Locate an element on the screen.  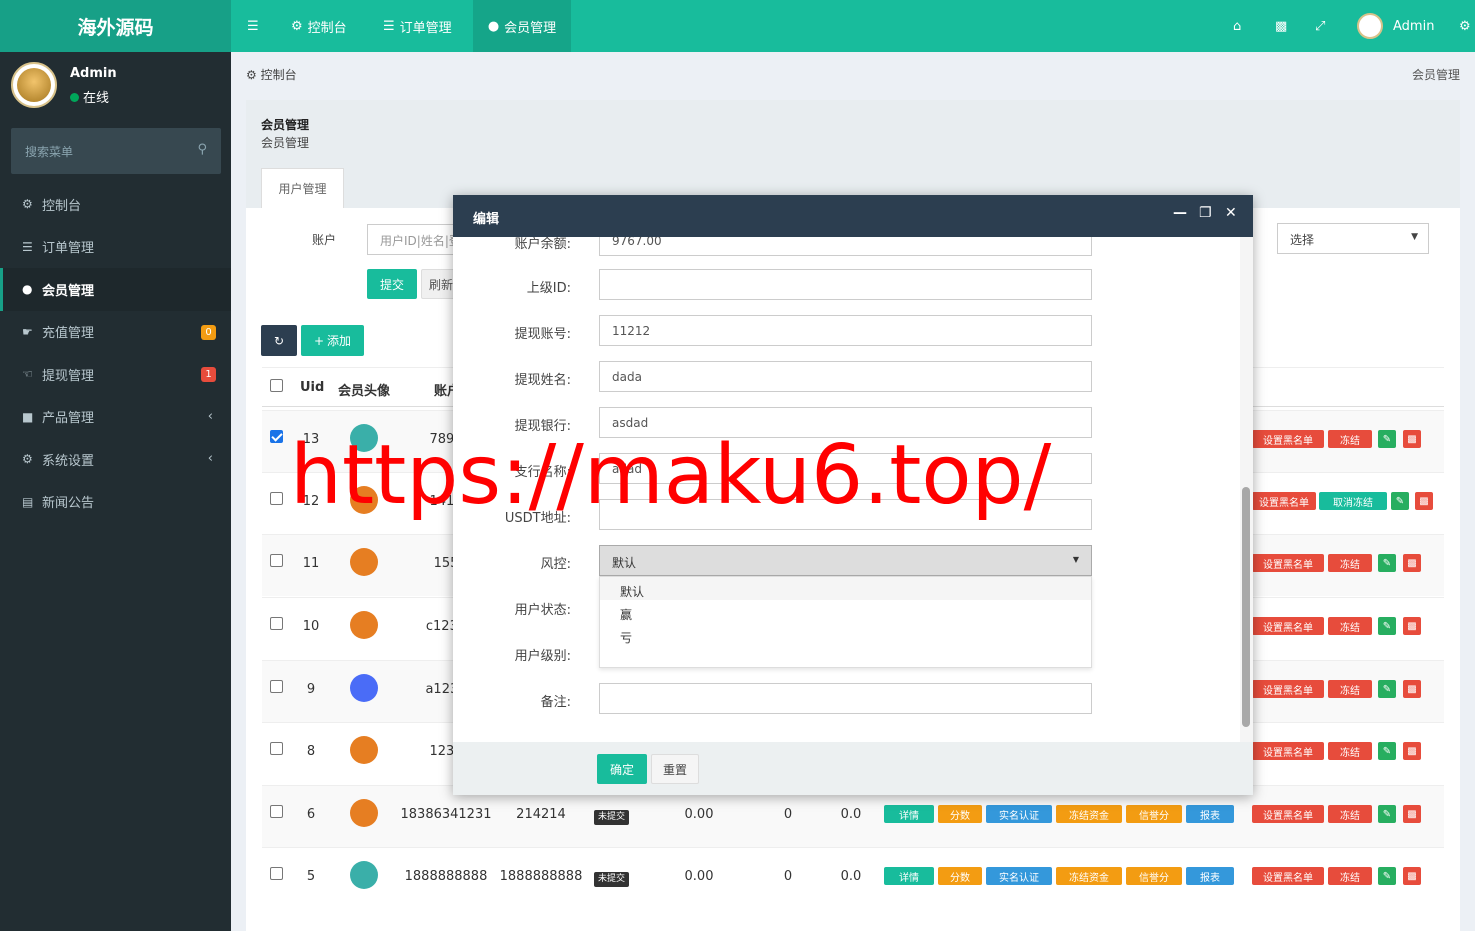
maximize-icon: ❐ is located at coordinates (1205, 213).